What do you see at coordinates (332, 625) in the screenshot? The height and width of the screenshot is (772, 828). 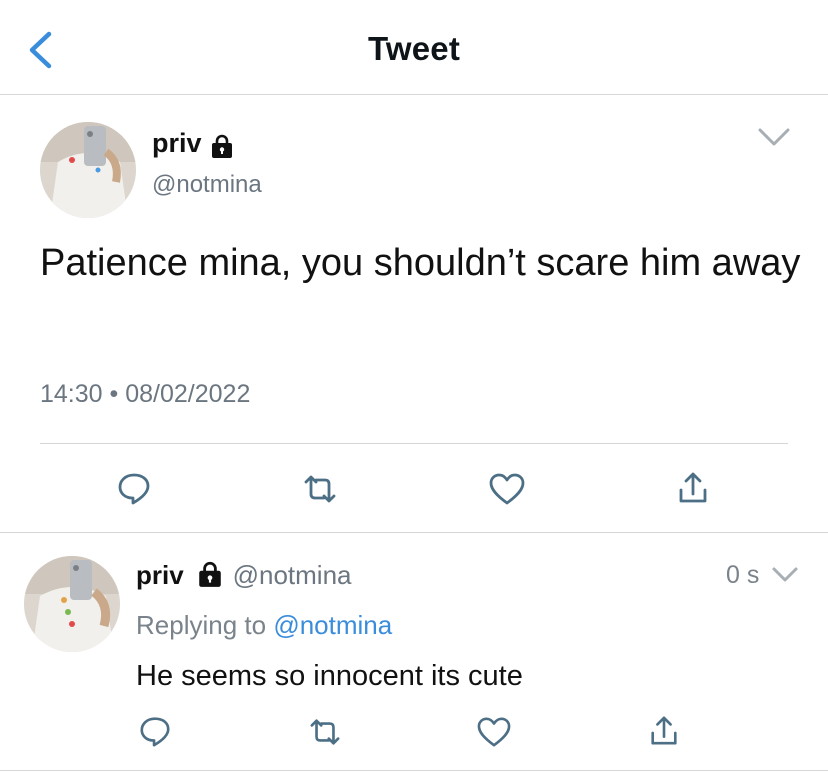 I see `mention-link: @notmina` at bounding box center [332, 625].